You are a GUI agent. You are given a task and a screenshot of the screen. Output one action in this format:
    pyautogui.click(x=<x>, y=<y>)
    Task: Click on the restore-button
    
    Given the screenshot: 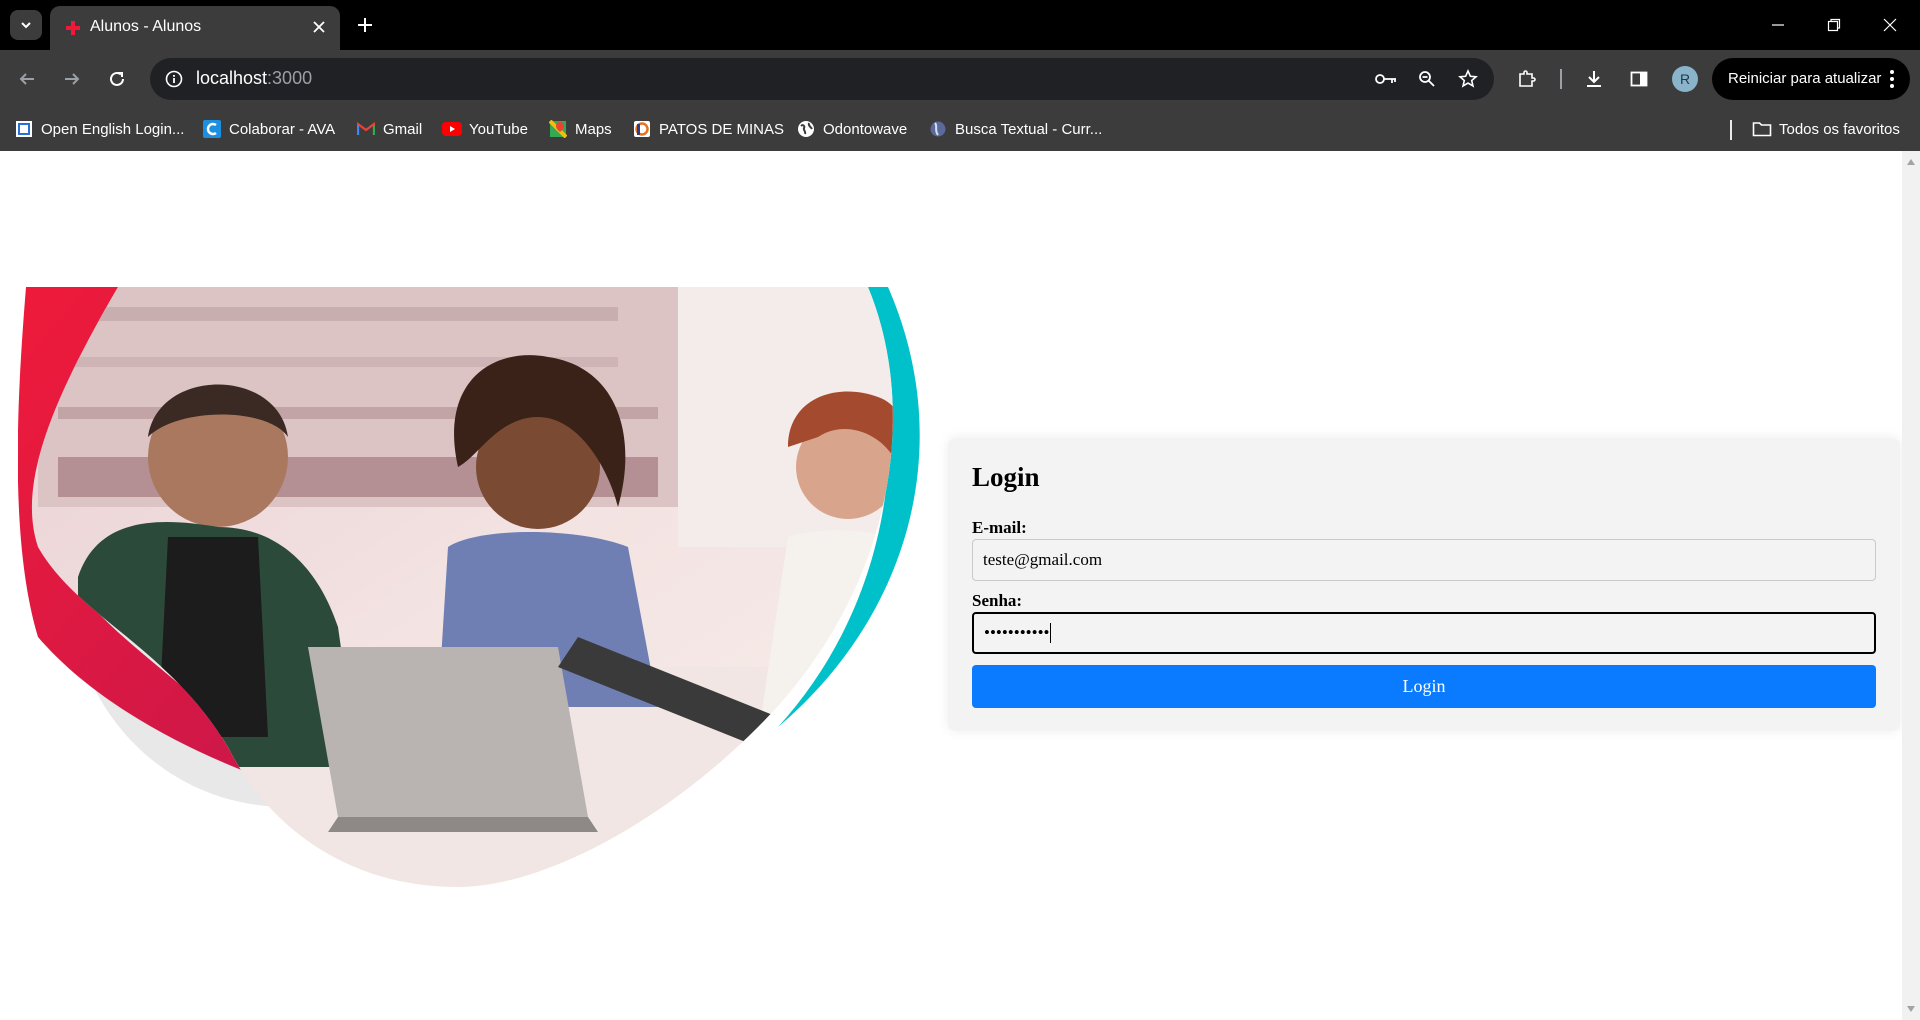 What is the action you would take?
    pyautogui.click(x=1834, y=25)
    